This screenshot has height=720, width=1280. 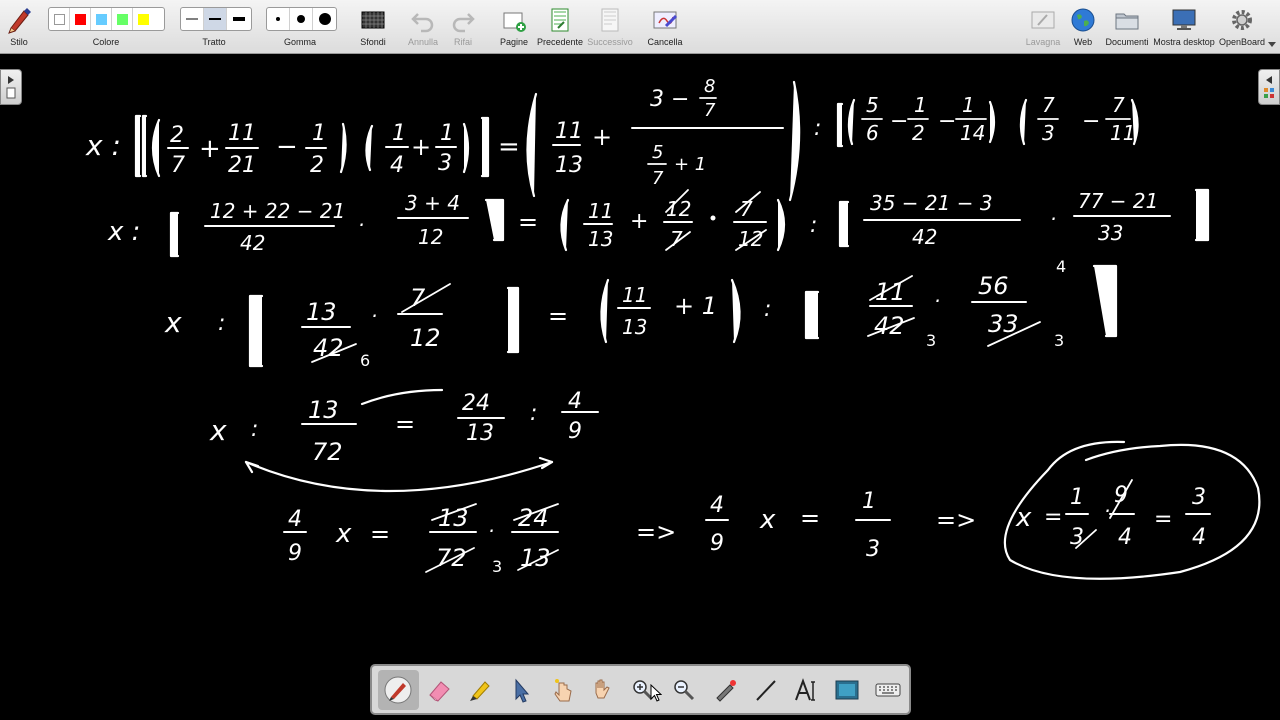 What do you see at coordinates (765, 690) in the screenshot?
I see `line-tool` at bounding box center [765, 690].